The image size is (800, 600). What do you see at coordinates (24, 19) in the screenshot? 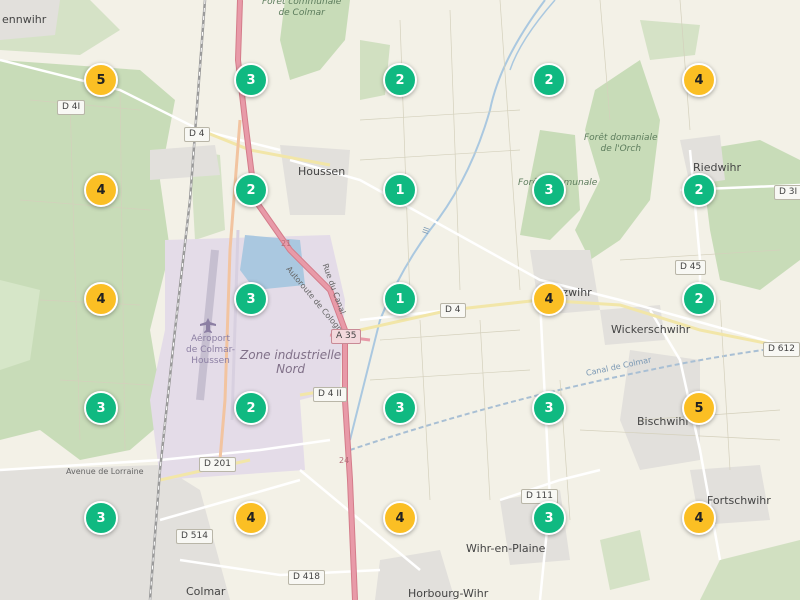
I see `town-label-ingersheim: ennwihr` at bounding box center [24, 19].